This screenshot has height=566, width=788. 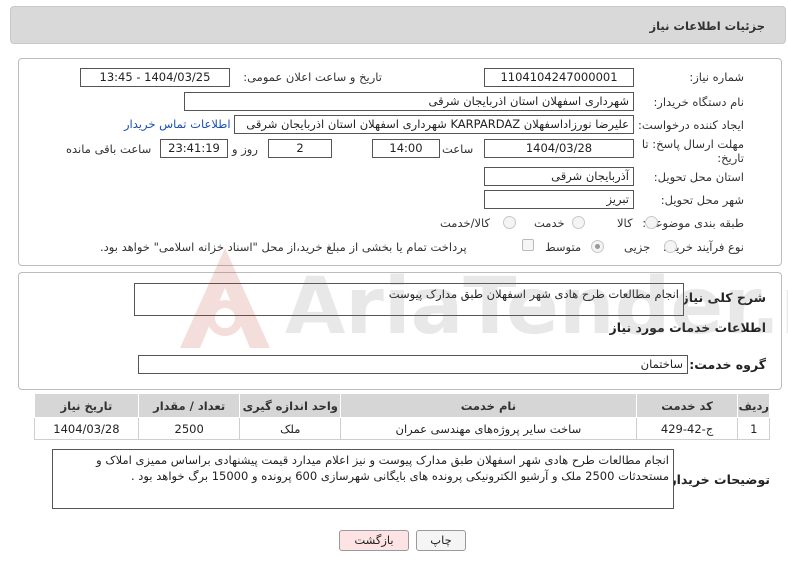 I want to click on cell-row: 1, so click(x=753, y=428).